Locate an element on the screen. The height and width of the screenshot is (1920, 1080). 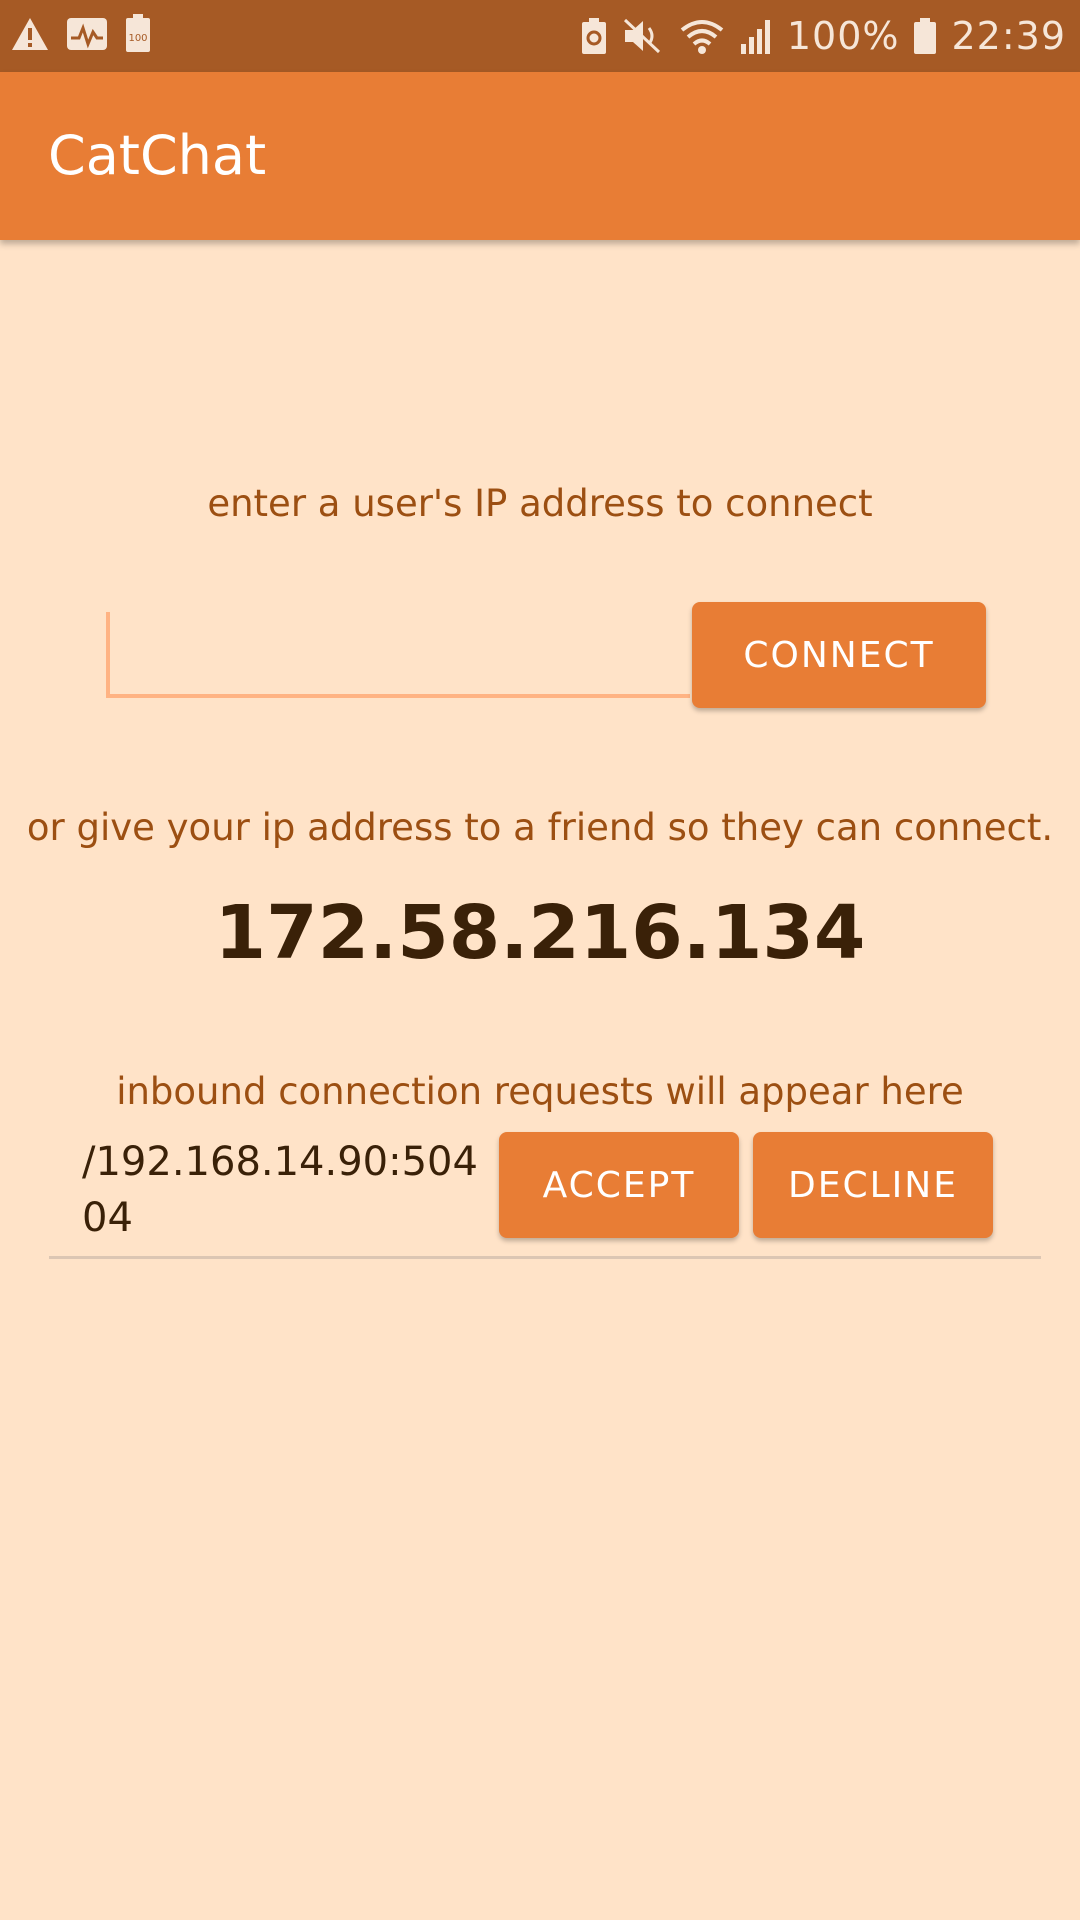
battery-saver-icon: 100 is located at coordinates (138, 34).